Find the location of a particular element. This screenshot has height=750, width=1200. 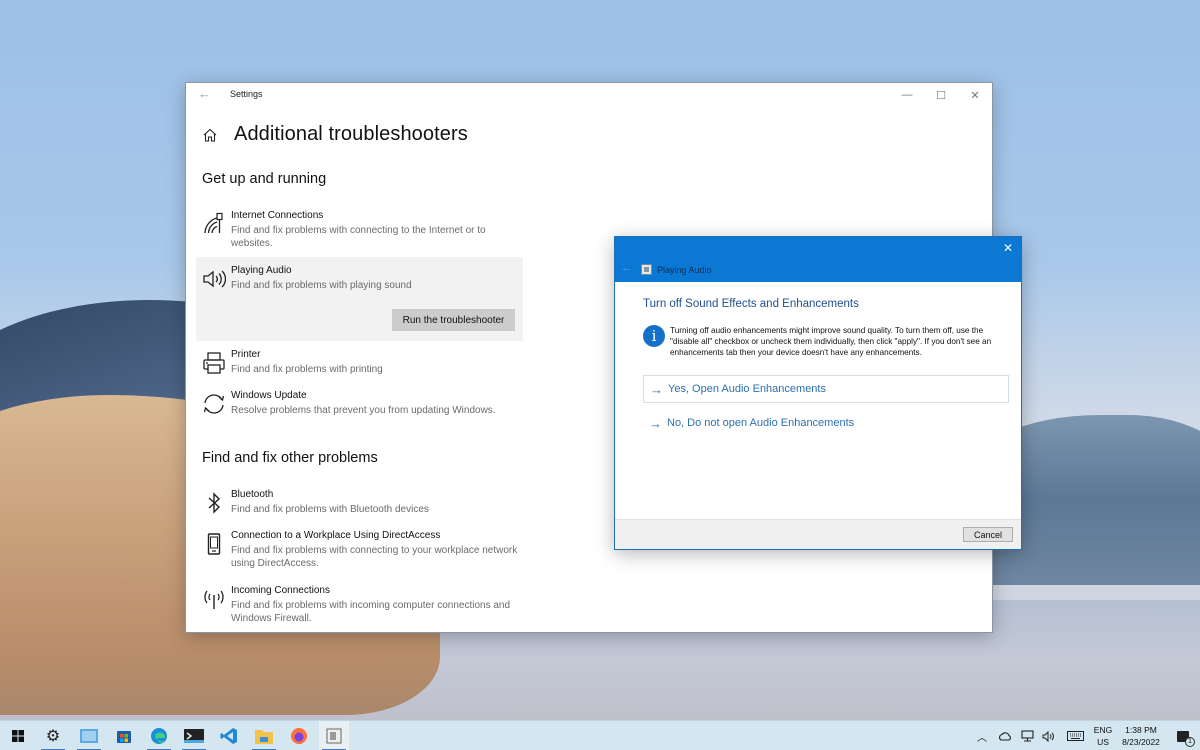

item-description: Find and fix problems with printing is located at coordinates (307, 369).